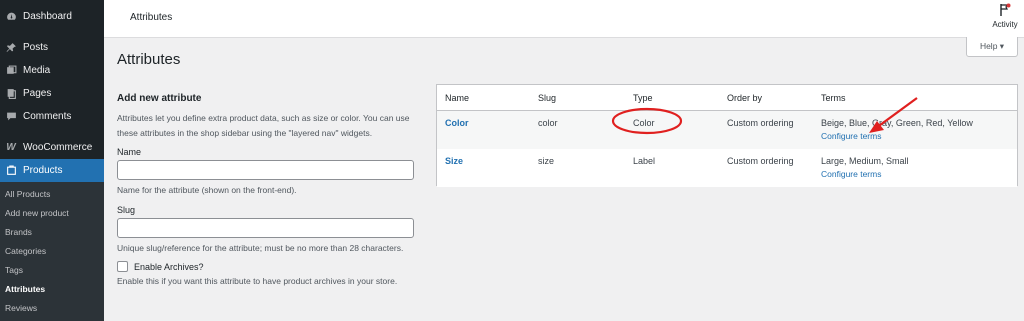 The width and height of the screenshot is (1024, 321). I want to click on menu-woocommerce: W WooCommerce, so click(52, 147).